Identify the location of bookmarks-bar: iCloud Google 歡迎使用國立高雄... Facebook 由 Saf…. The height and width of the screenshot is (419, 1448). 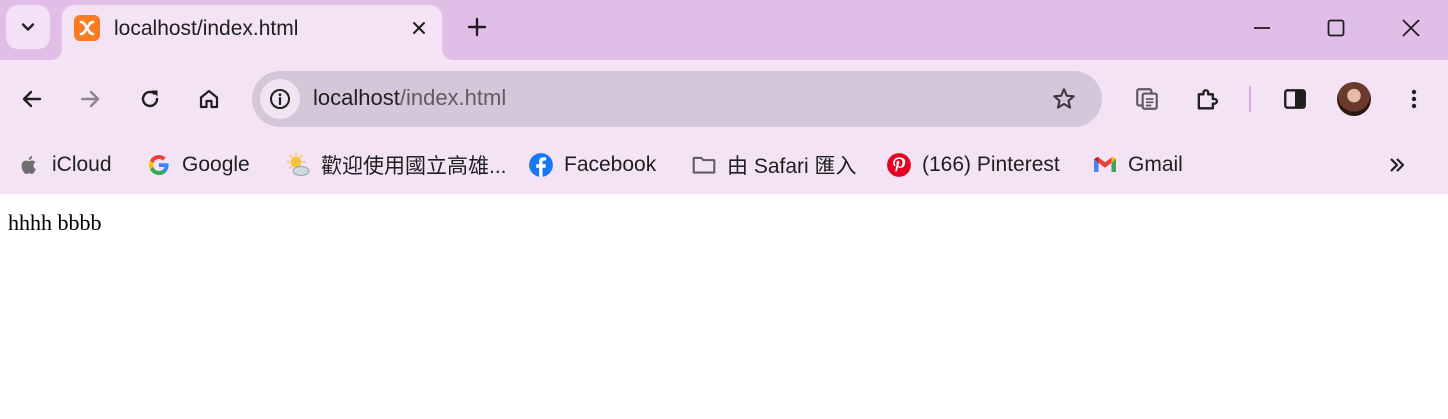
(724, 166).